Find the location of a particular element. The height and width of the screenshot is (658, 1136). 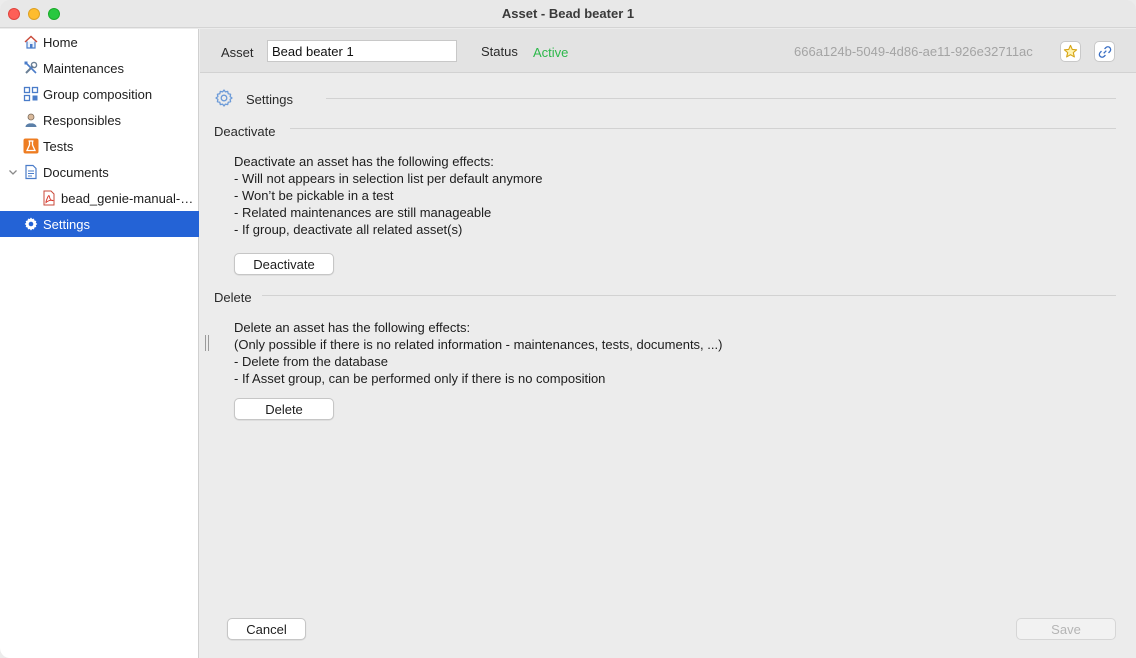

home-icon is located at coordinates (31, 42).